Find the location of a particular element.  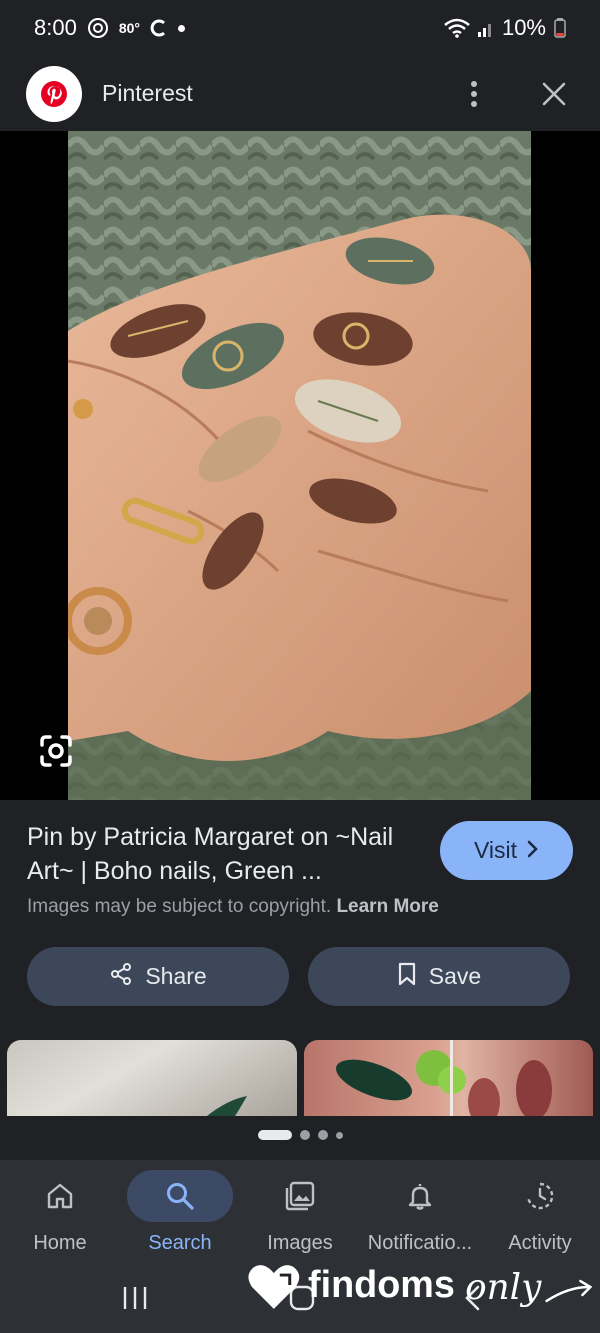

nav-item-images: Images is located at coordinates (300, 1215).